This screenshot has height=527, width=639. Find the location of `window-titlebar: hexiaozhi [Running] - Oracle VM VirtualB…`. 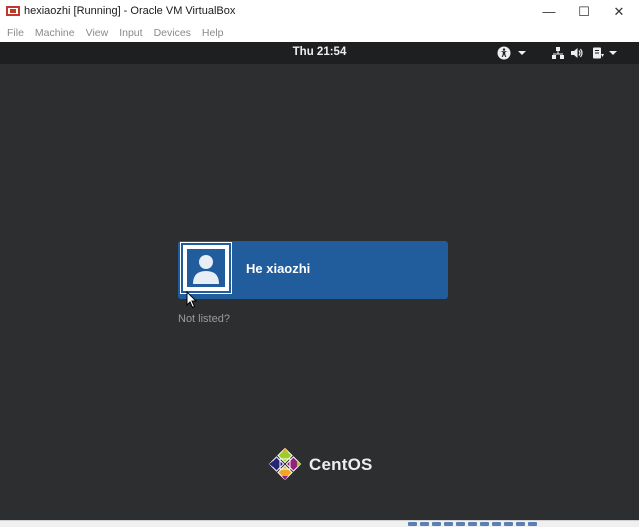

window-titlebar: hexiaozhi [Running] - Oracle VM VirtualB… is located at coordinates (319, 11).